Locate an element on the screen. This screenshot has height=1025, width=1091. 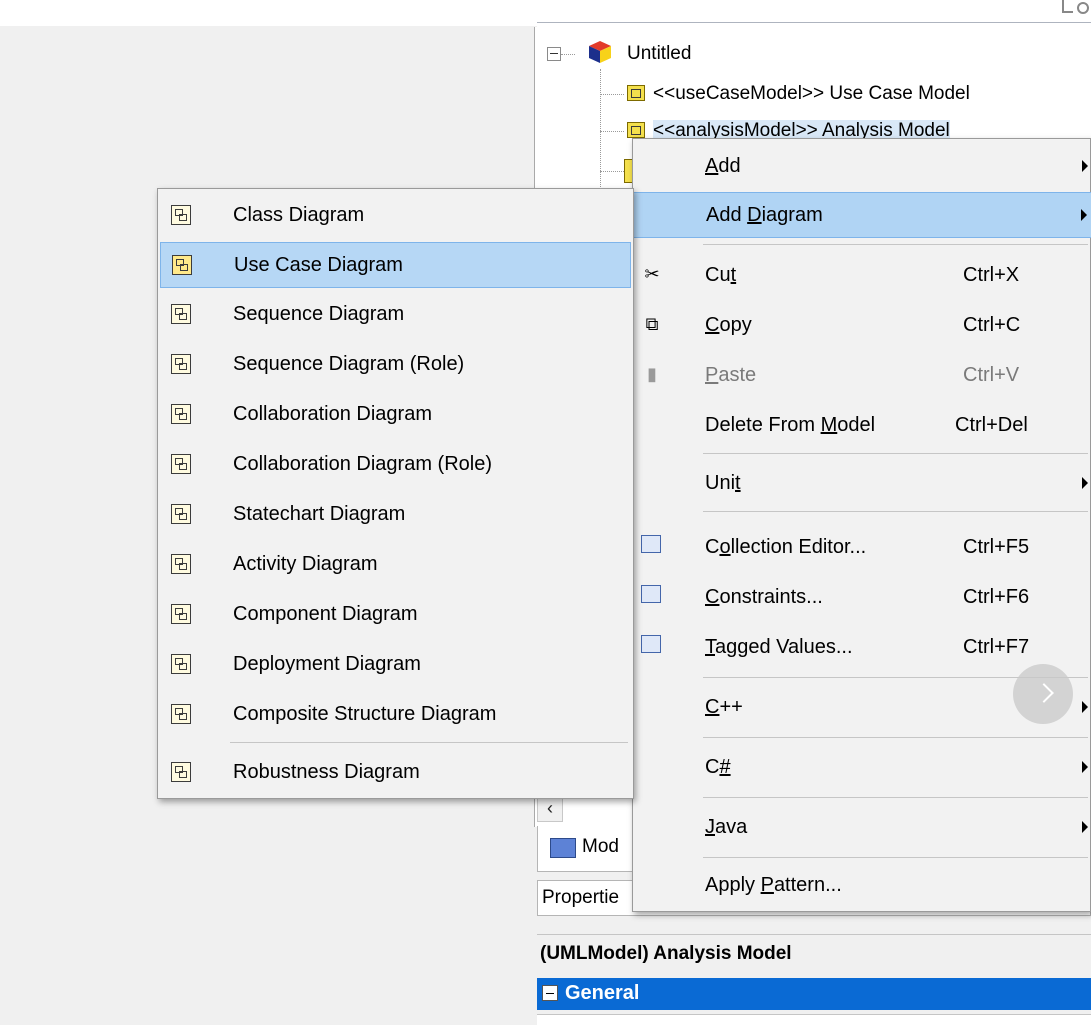
mnemonic: C is located at coordinates (712, 707).